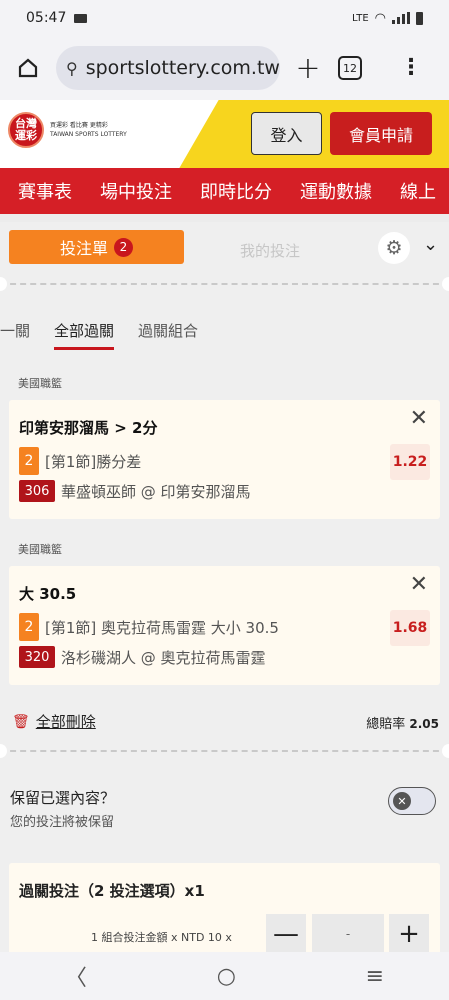  I want to click on bet-market: [第1節] 奧克拉荷馬雷霆 大小 30.5, so click(162, 627).